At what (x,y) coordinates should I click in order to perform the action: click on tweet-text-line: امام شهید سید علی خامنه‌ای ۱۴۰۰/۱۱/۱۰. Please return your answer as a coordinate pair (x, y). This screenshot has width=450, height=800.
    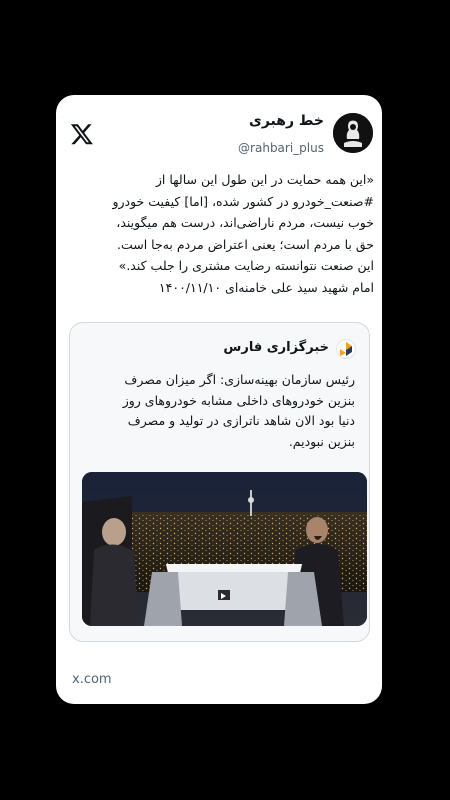
    Looking at the image, I should click on (266, 287).